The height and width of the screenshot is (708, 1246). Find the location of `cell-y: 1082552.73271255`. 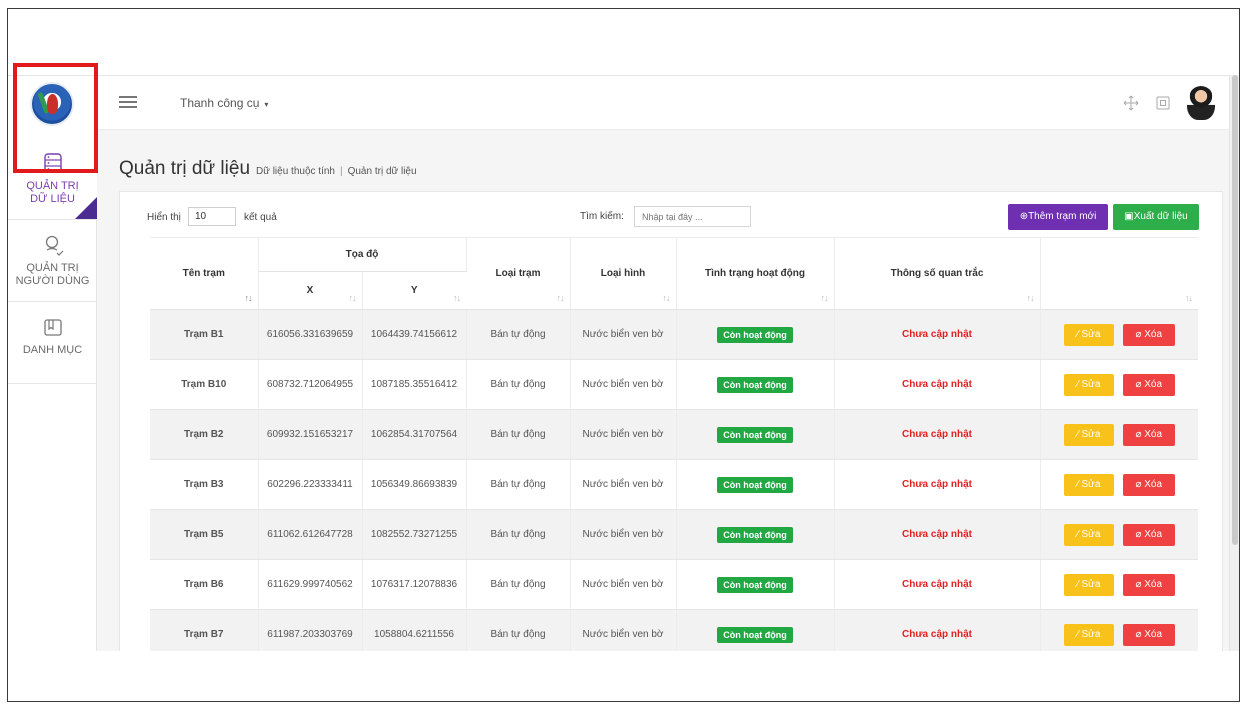

cell-y: 1082552.73271255 is located at coordinates (414, 534).